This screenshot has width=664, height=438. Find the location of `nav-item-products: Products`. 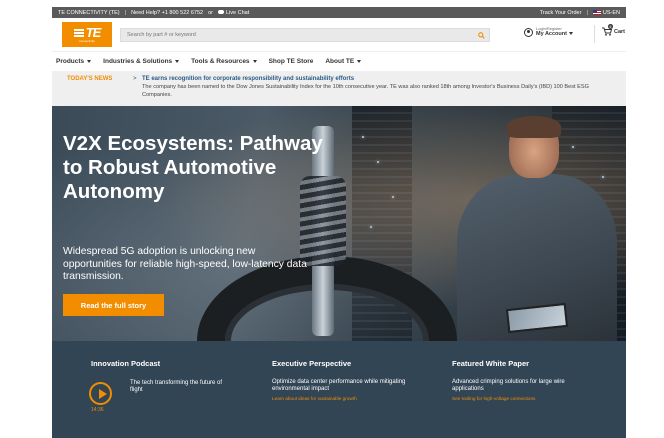

nav-item-products: Products is located at coordinates (74, 61).